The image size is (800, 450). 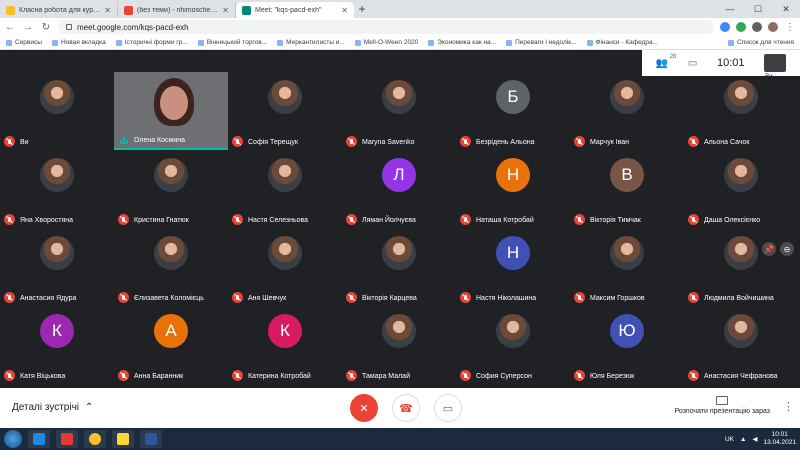 I want to click on remove-icon: ⊖, so click(x=787, y=249).